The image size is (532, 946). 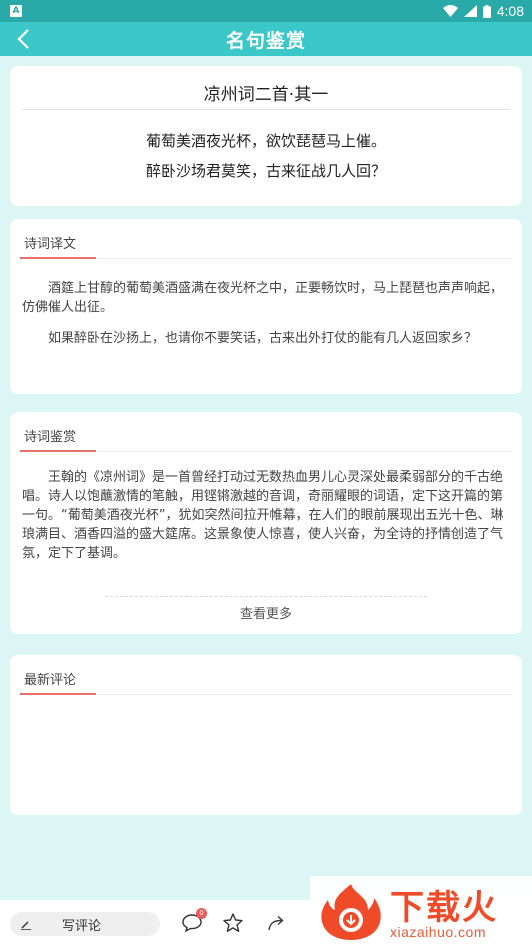 What do you see at coordinates (266, 612) in the screenshot?
I see `view-more-link: 查看更多` at bounding box center [266, 612].